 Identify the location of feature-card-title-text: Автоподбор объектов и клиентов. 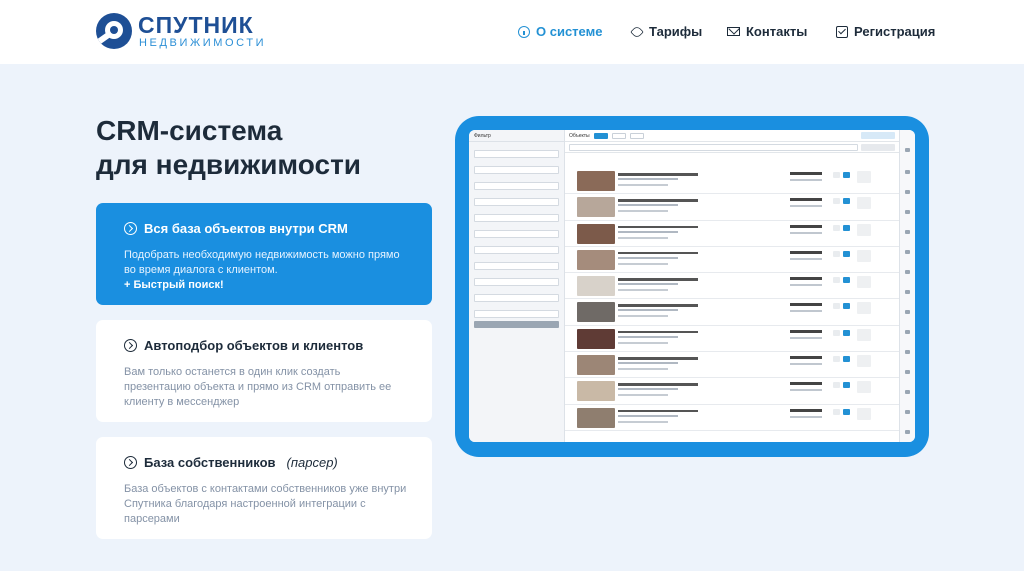
(254, 345).